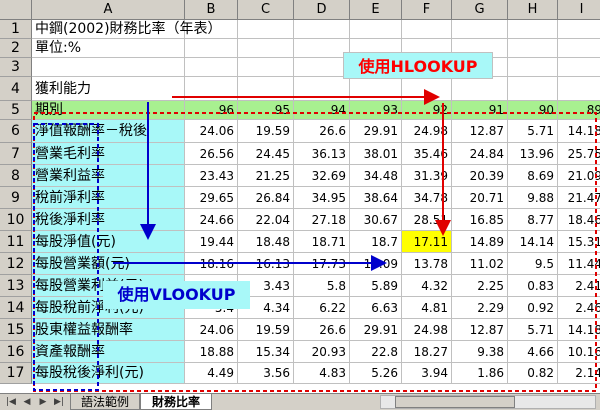  I want to click on value-cell: 2.29, so click(480, 308).